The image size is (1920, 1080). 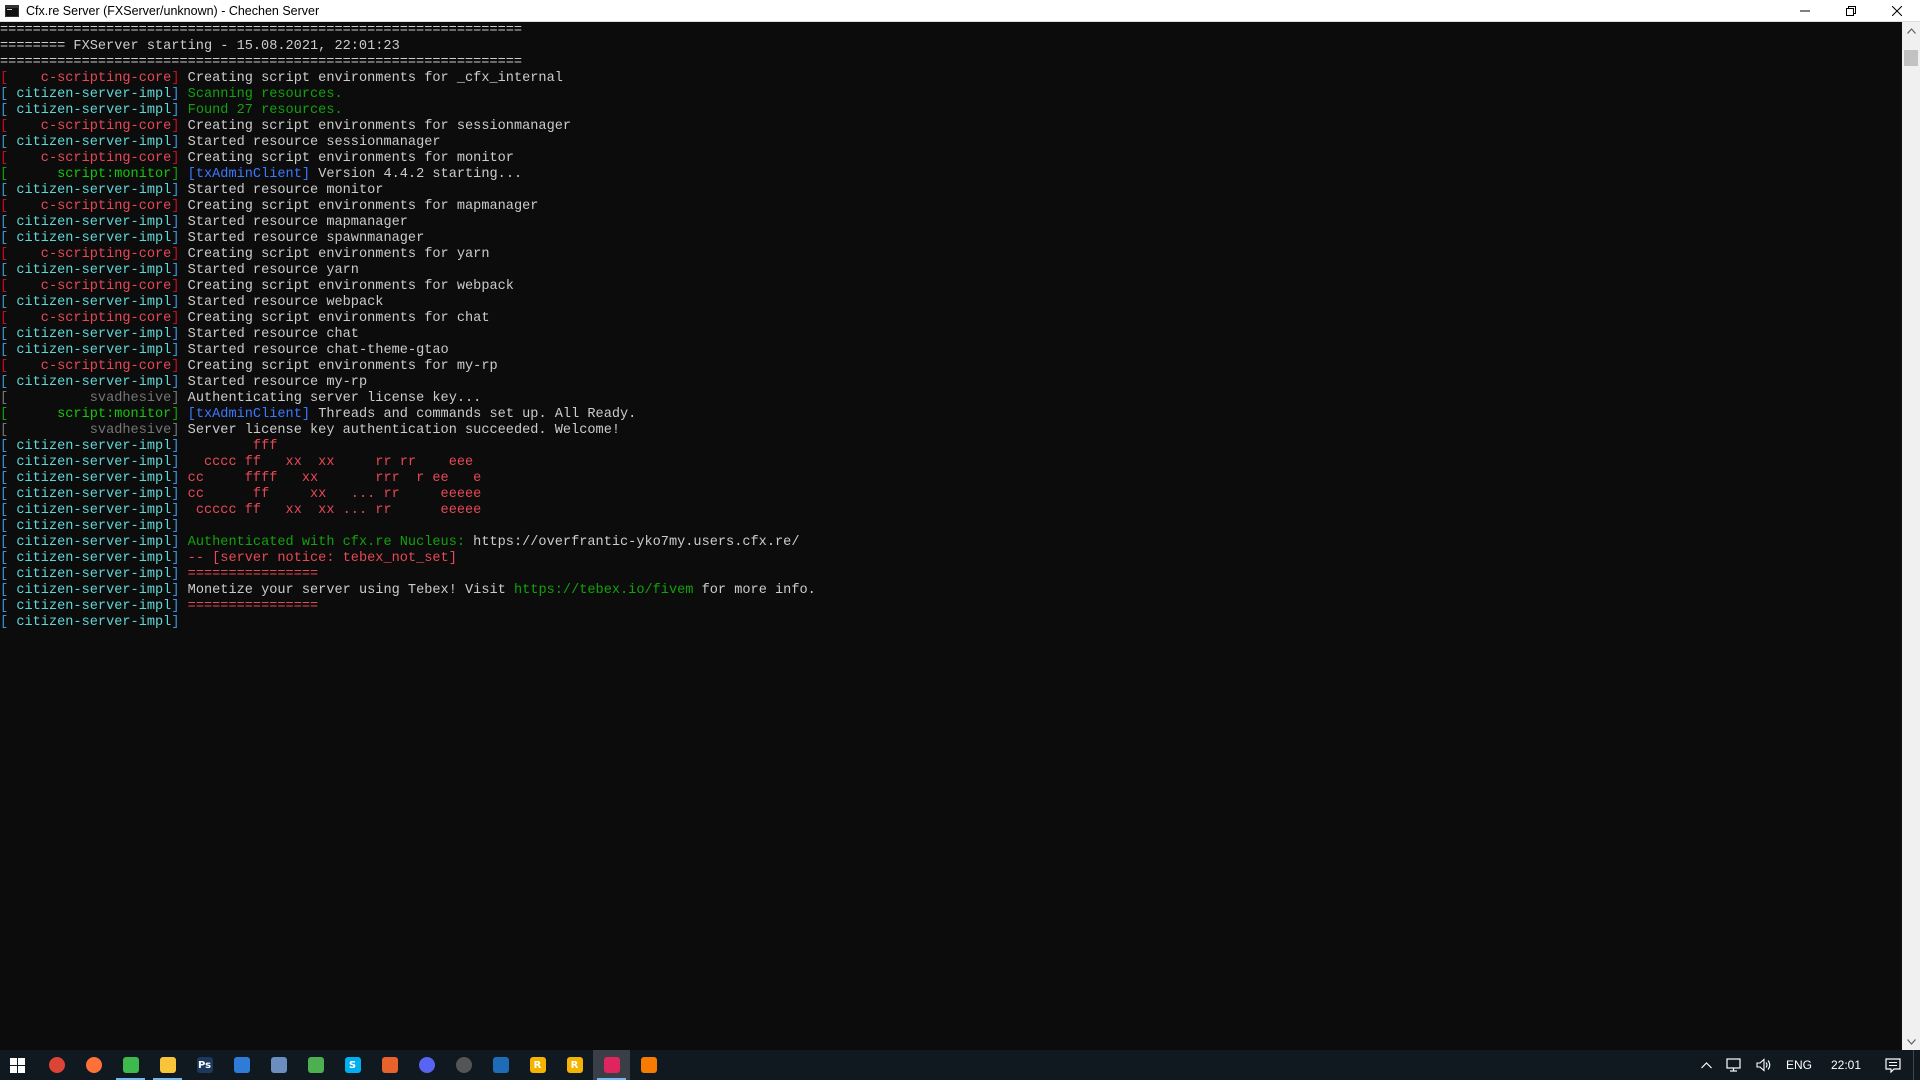 I want to click on vertical-scrollbar, so click(x=1911, y=536).